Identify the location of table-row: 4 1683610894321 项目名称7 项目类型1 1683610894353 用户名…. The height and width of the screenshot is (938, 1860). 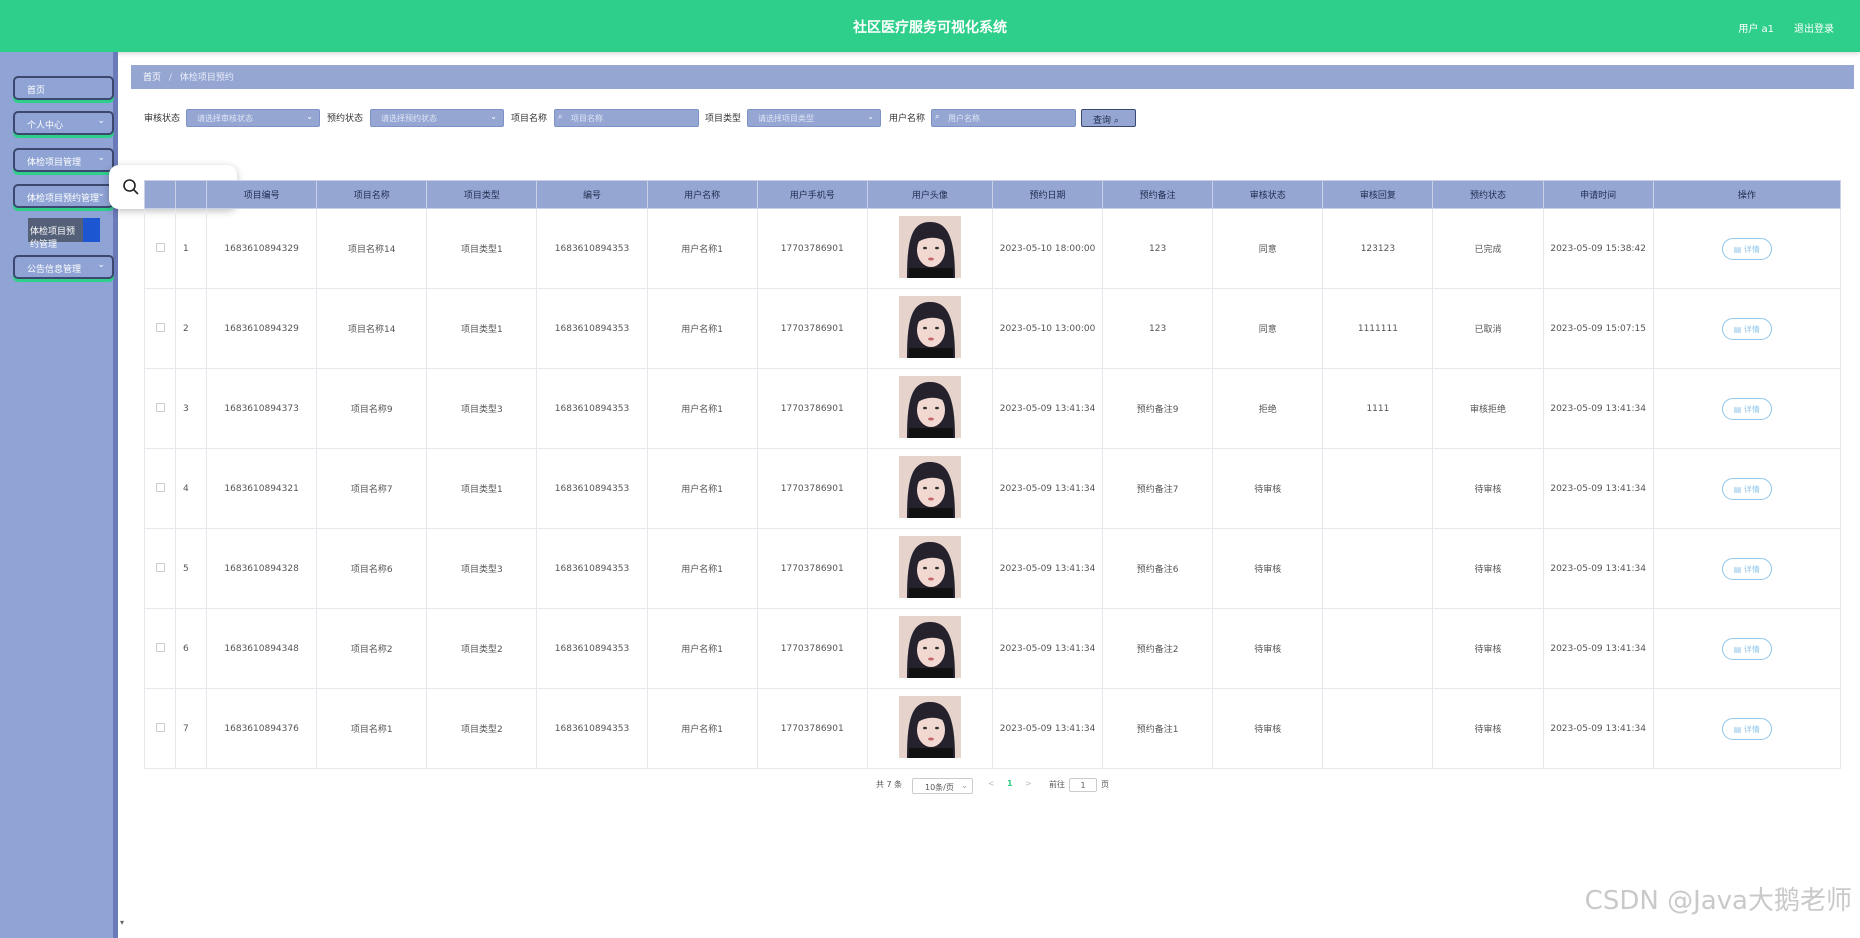
(992, 488).